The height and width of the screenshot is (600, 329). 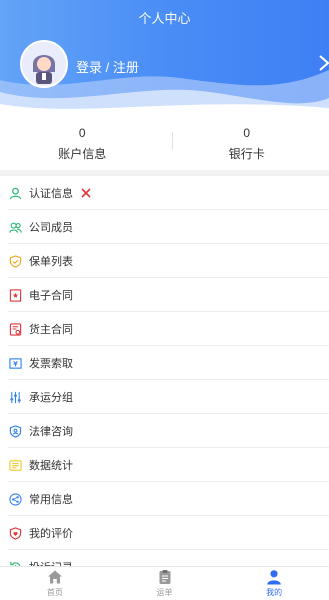 What do you see at coordinates (15, 329) in the screenshot?
I see `owner-contract-icon` at bounding box center [15, 329].